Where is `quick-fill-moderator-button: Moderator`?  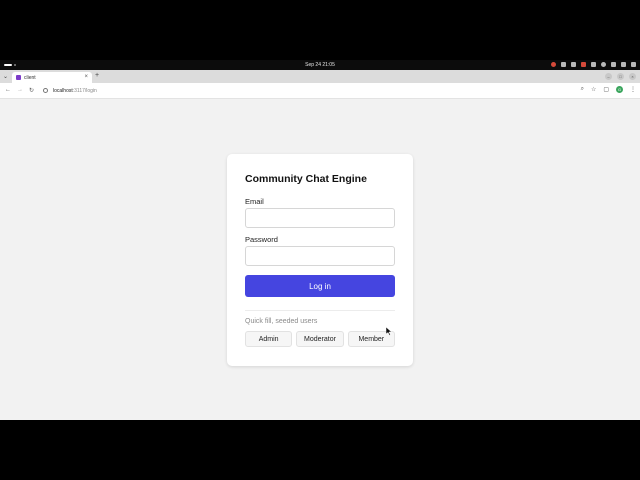 quick-fill-moderator-button: Moderator is located at coordinates (320, 339).